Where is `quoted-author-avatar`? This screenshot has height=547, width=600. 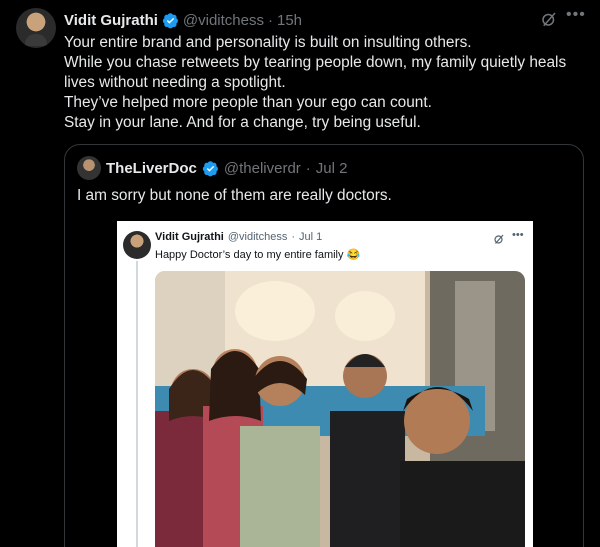 quoted-author-avatar is located at coordinates (89, 168).